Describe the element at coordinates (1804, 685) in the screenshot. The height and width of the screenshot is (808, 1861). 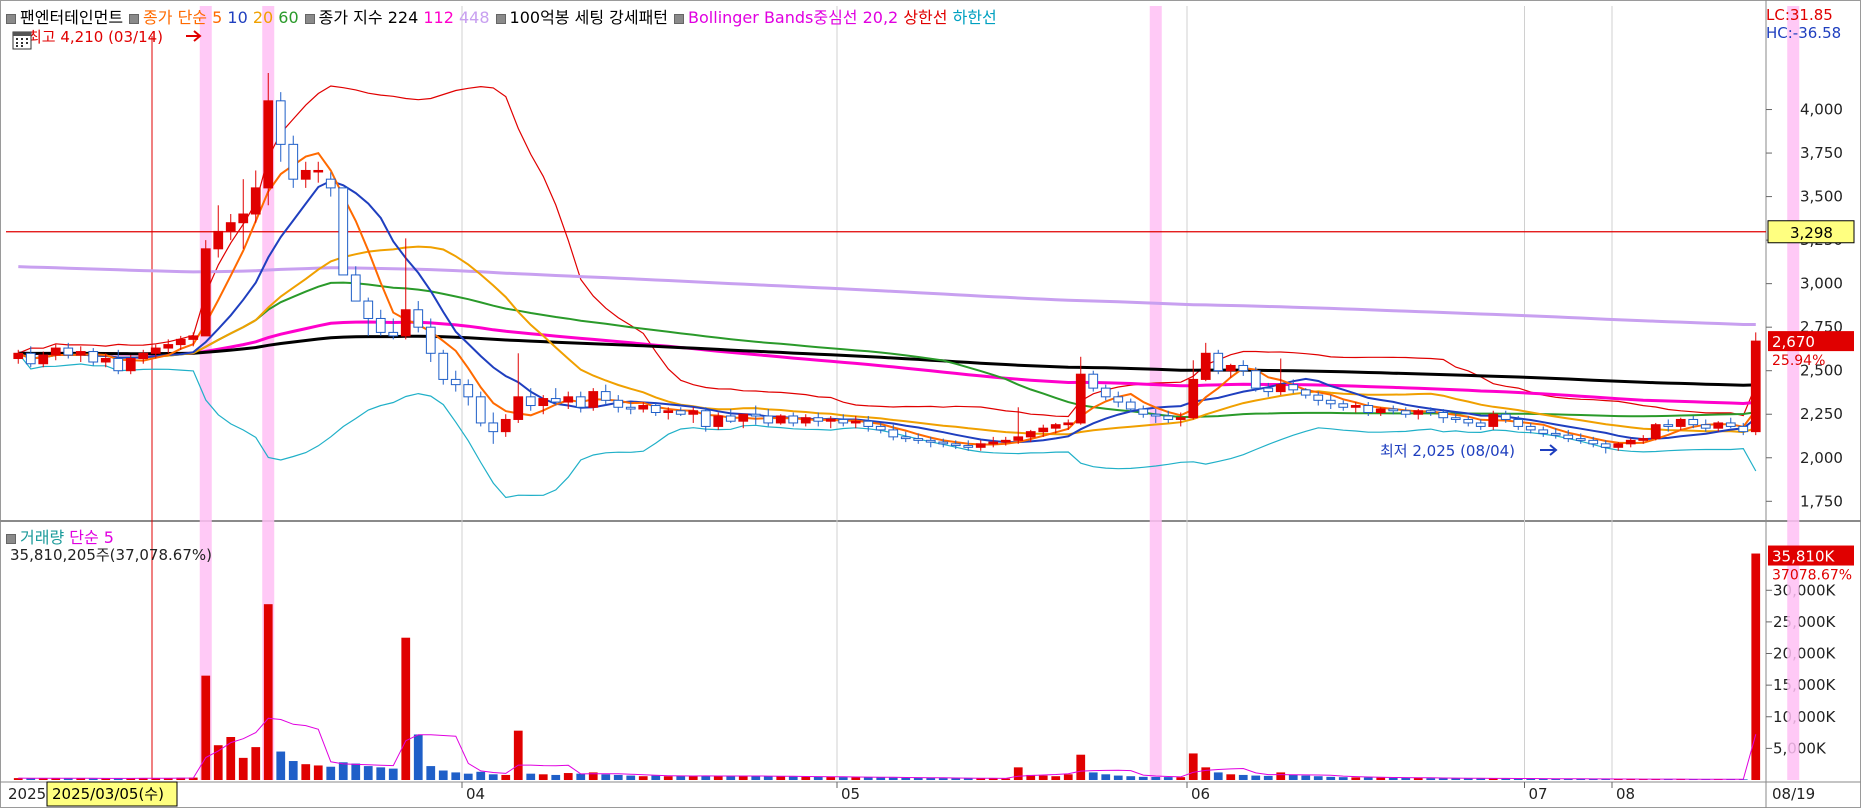
I see `vol-tick-label: 15,000K` at that location.